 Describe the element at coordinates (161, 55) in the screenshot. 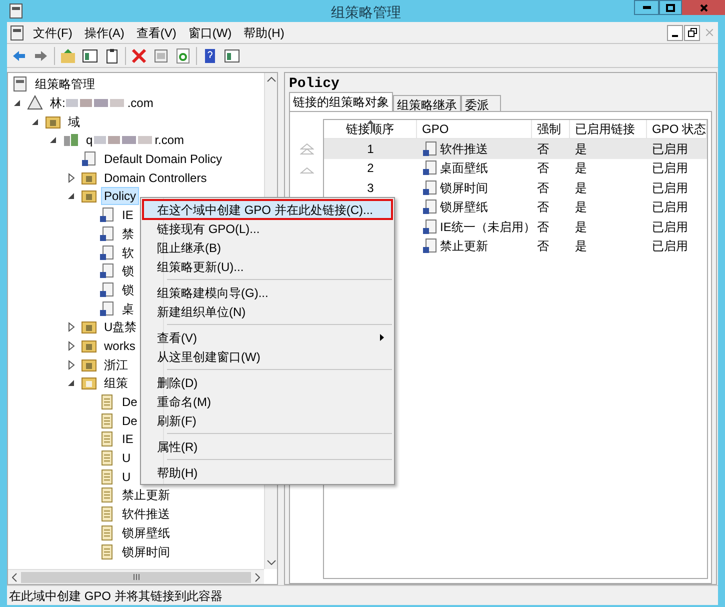

I see `properties-button` at that location.